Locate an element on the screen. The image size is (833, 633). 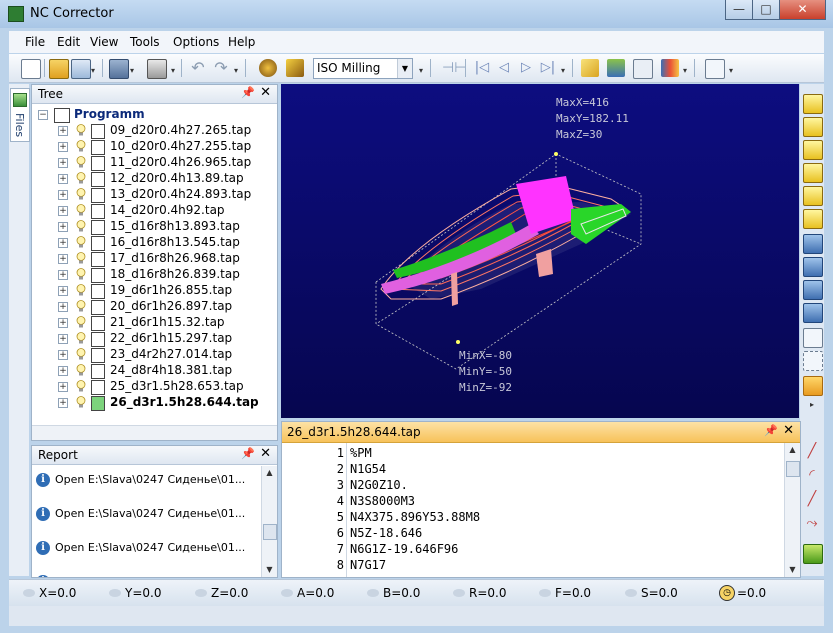
menu-file: File is located at coordinates (35, 42).